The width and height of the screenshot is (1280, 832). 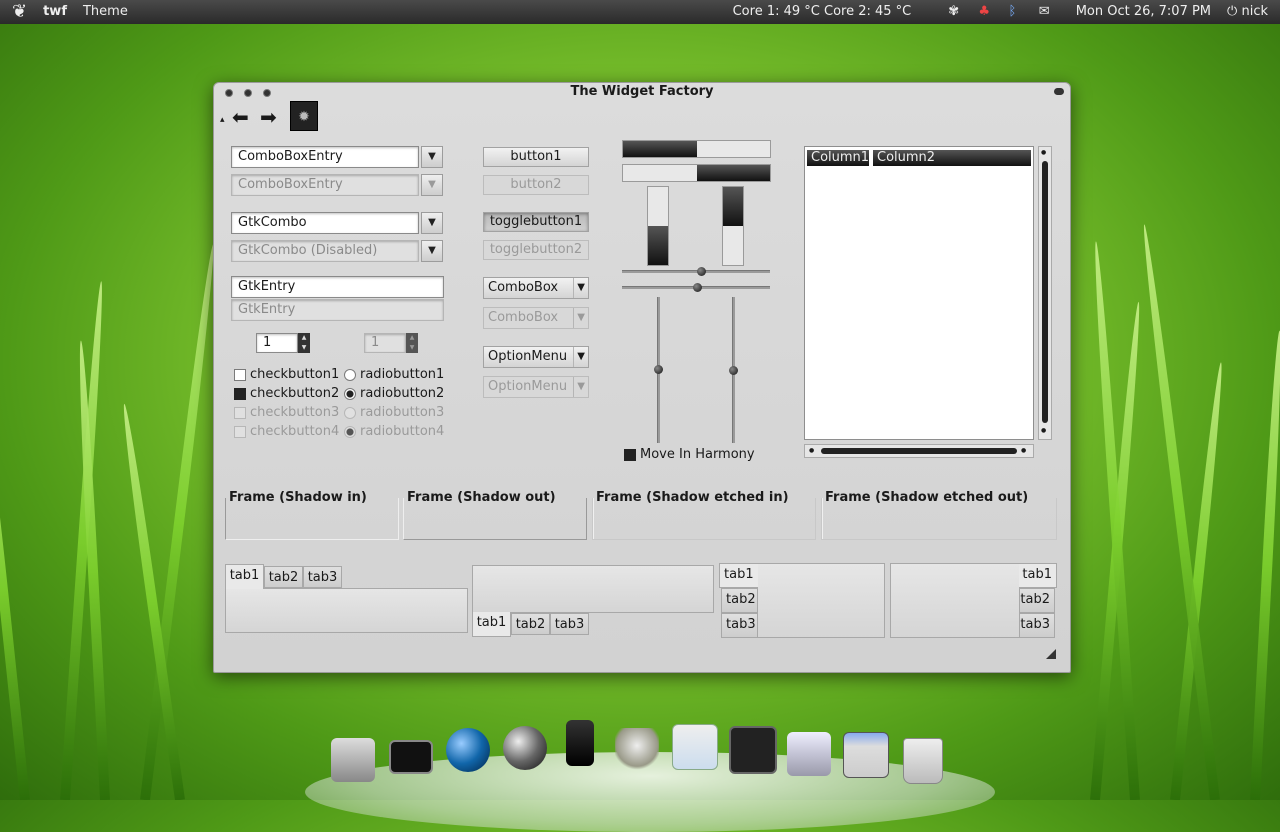 What do you see at coordinates (536, 288) in the screenshot?
I see `combobox: ComboBox ▼` at bounding box center [536, 288].